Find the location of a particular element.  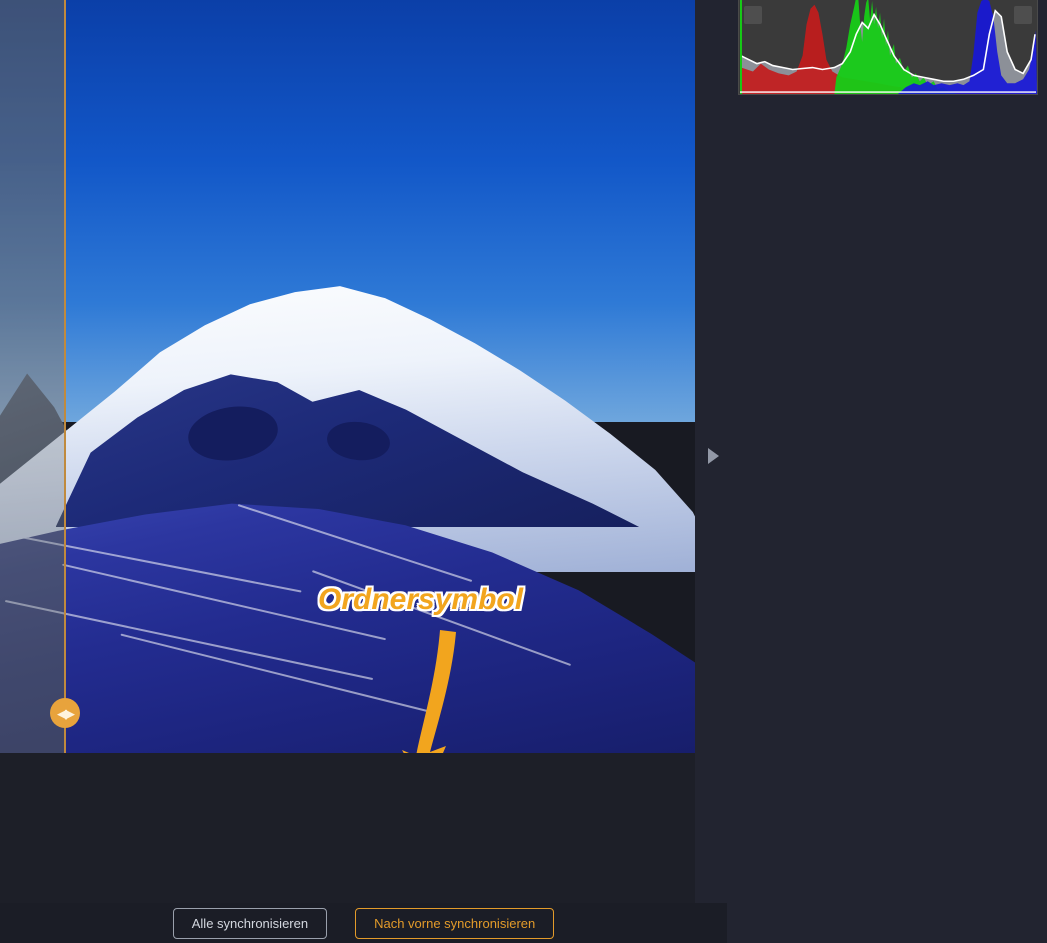

sync-all-button: Alle synchronisieren is located at coordinates (250, 923).